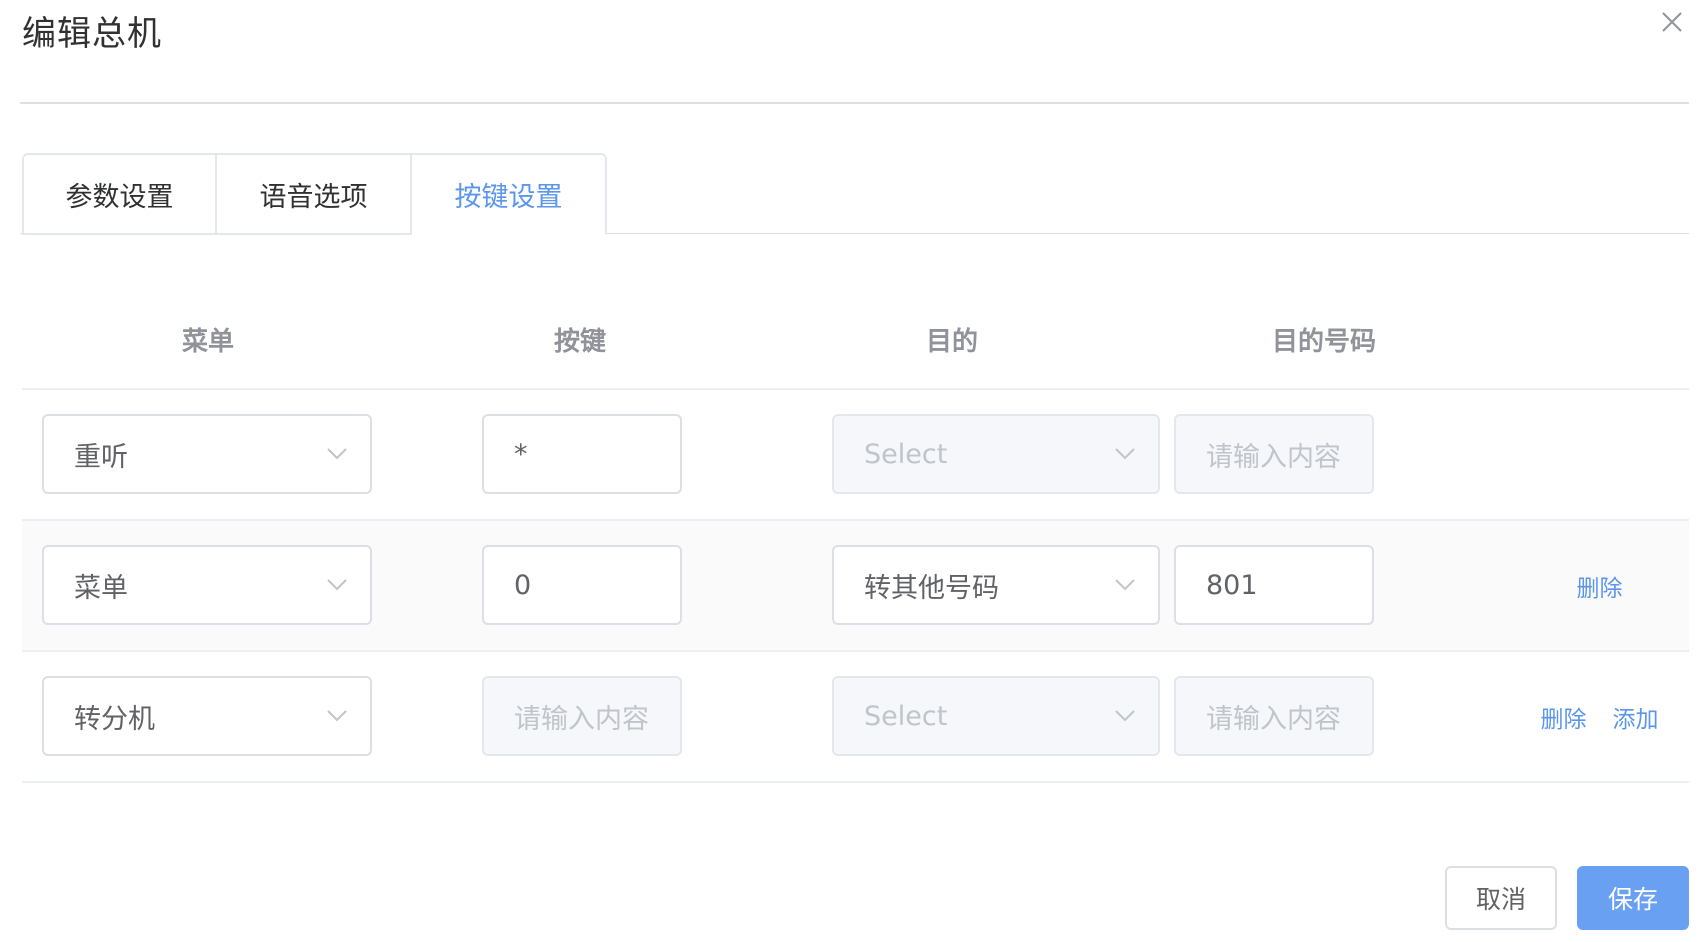  I want to click on menu-select-value: 重听, so click(101, 457).